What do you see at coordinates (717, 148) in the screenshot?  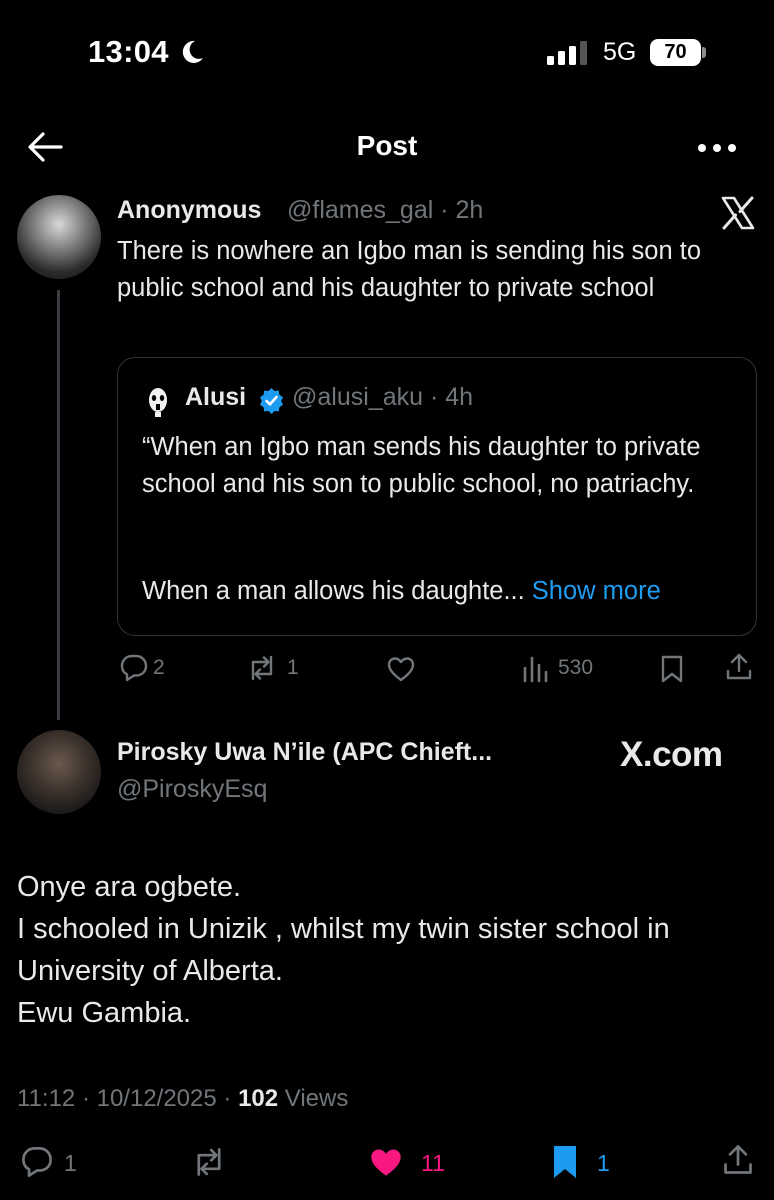 I see `more-icon` at bounding box center [717, 148].